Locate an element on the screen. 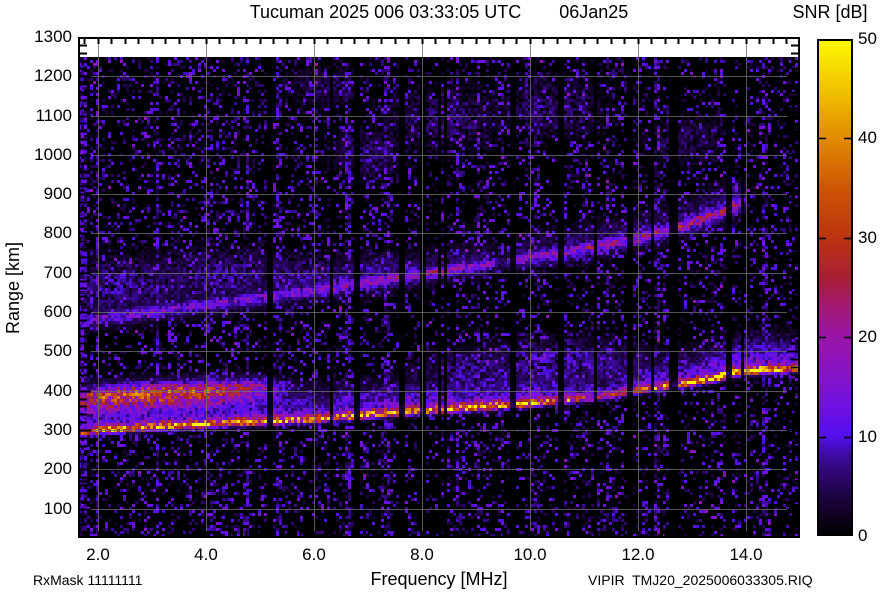  y-tick-label: 600 is located at coordinates (57, 312).